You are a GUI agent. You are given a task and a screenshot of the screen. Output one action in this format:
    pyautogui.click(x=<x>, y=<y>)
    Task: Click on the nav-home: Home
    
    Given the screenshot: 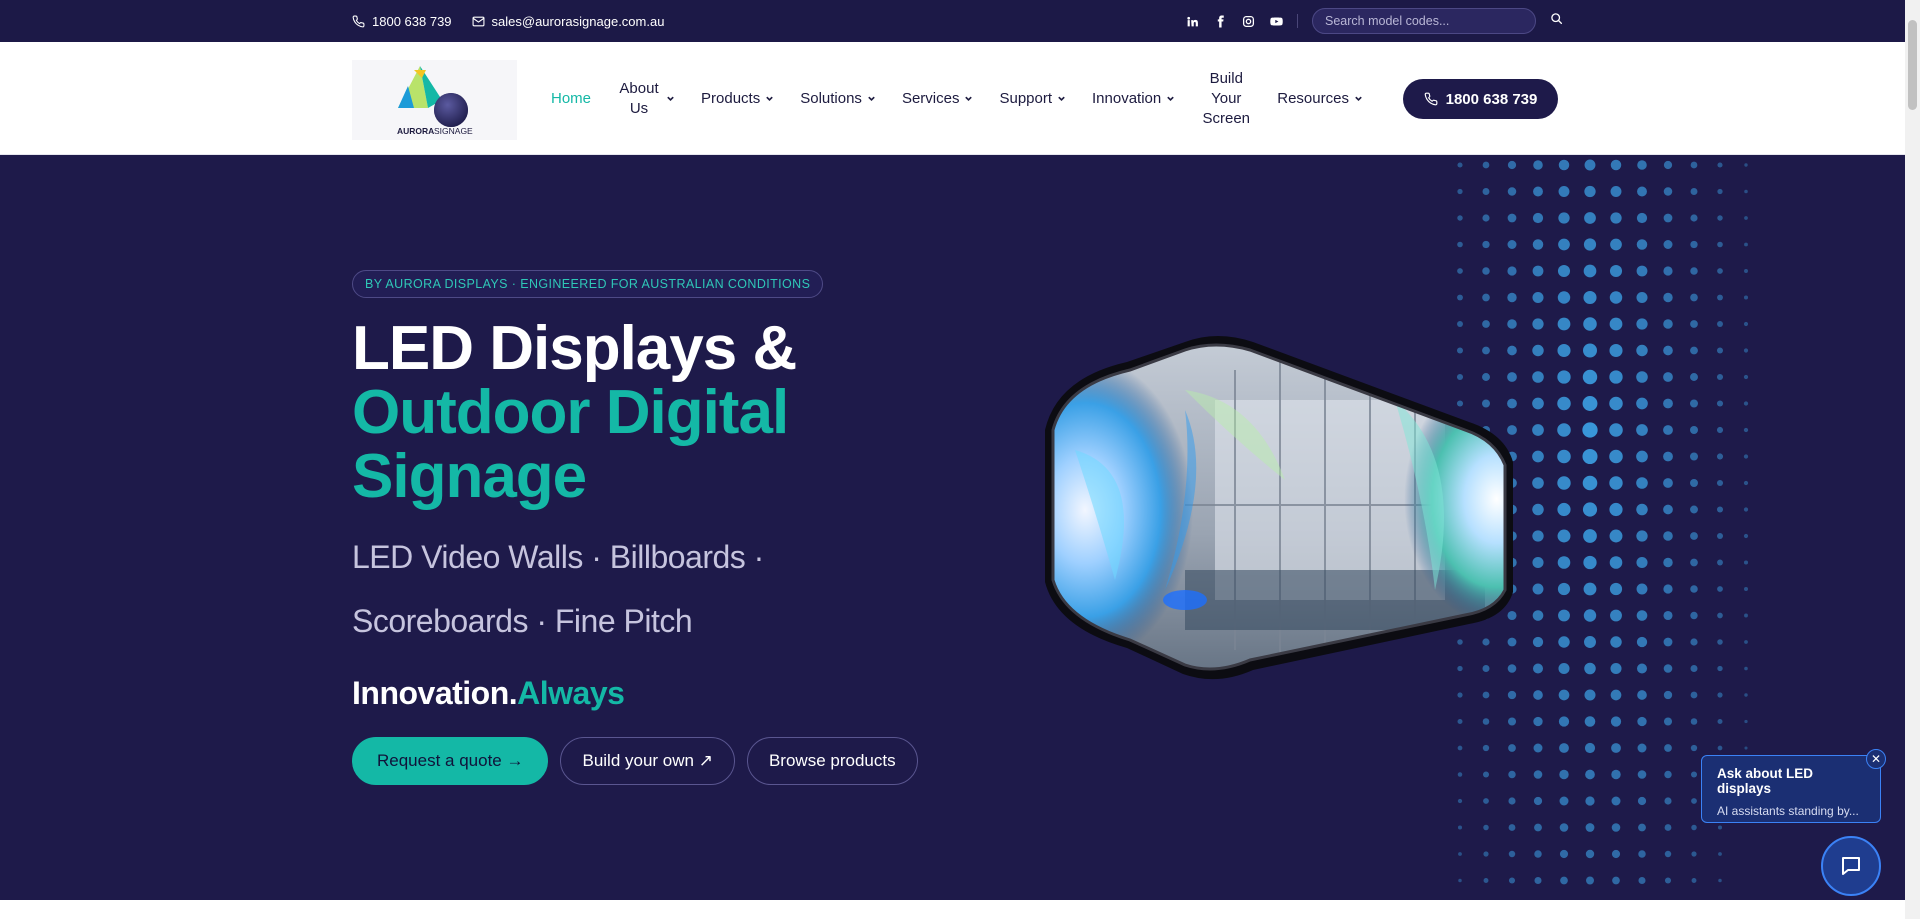 What is the action you would take?
    pyautogui.click(x=571, y=99)
    